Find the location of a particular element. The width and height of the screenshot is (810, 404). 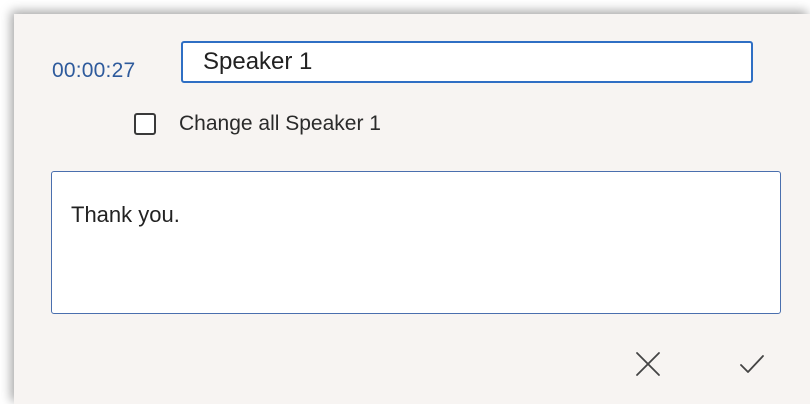

cancel-button is located at coordinates (648, 364).